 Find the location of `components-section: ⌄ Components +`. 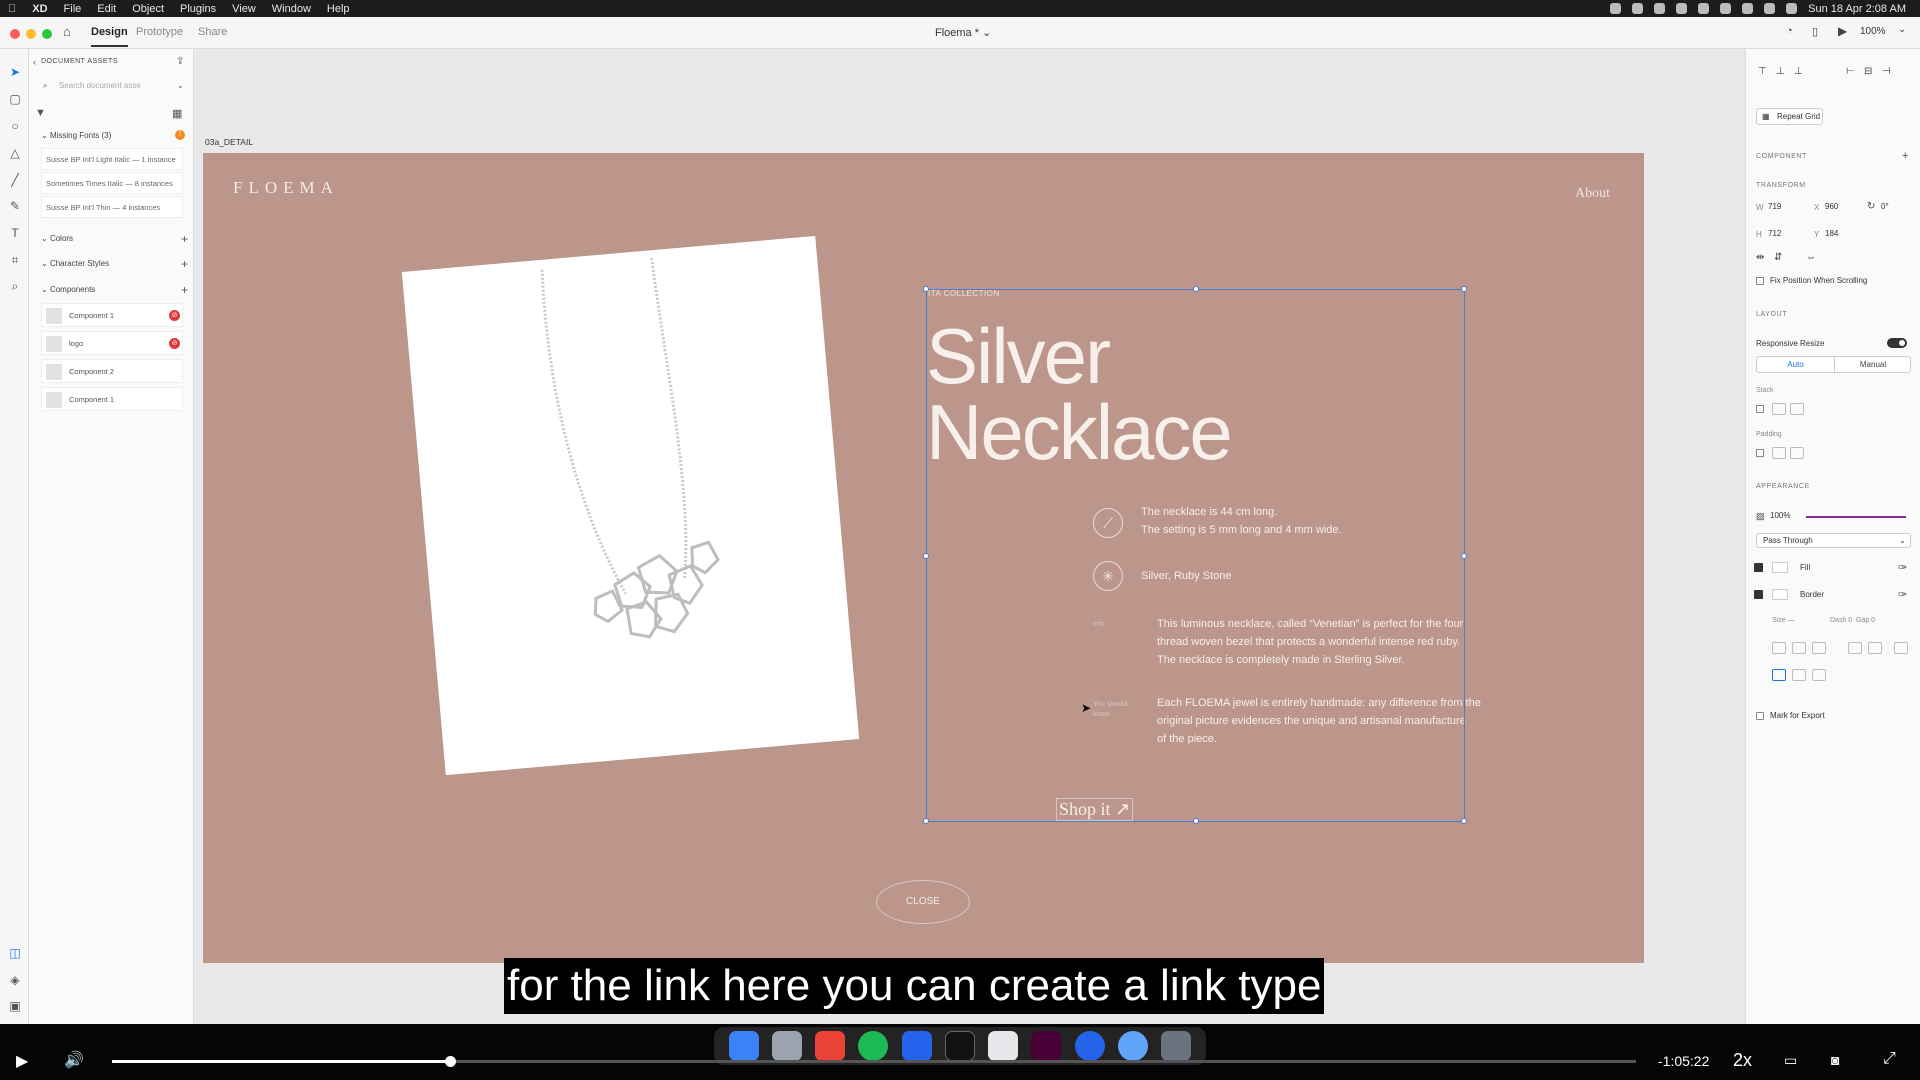

components-section: ⌄ Components + is located at coordinates (114, 290).